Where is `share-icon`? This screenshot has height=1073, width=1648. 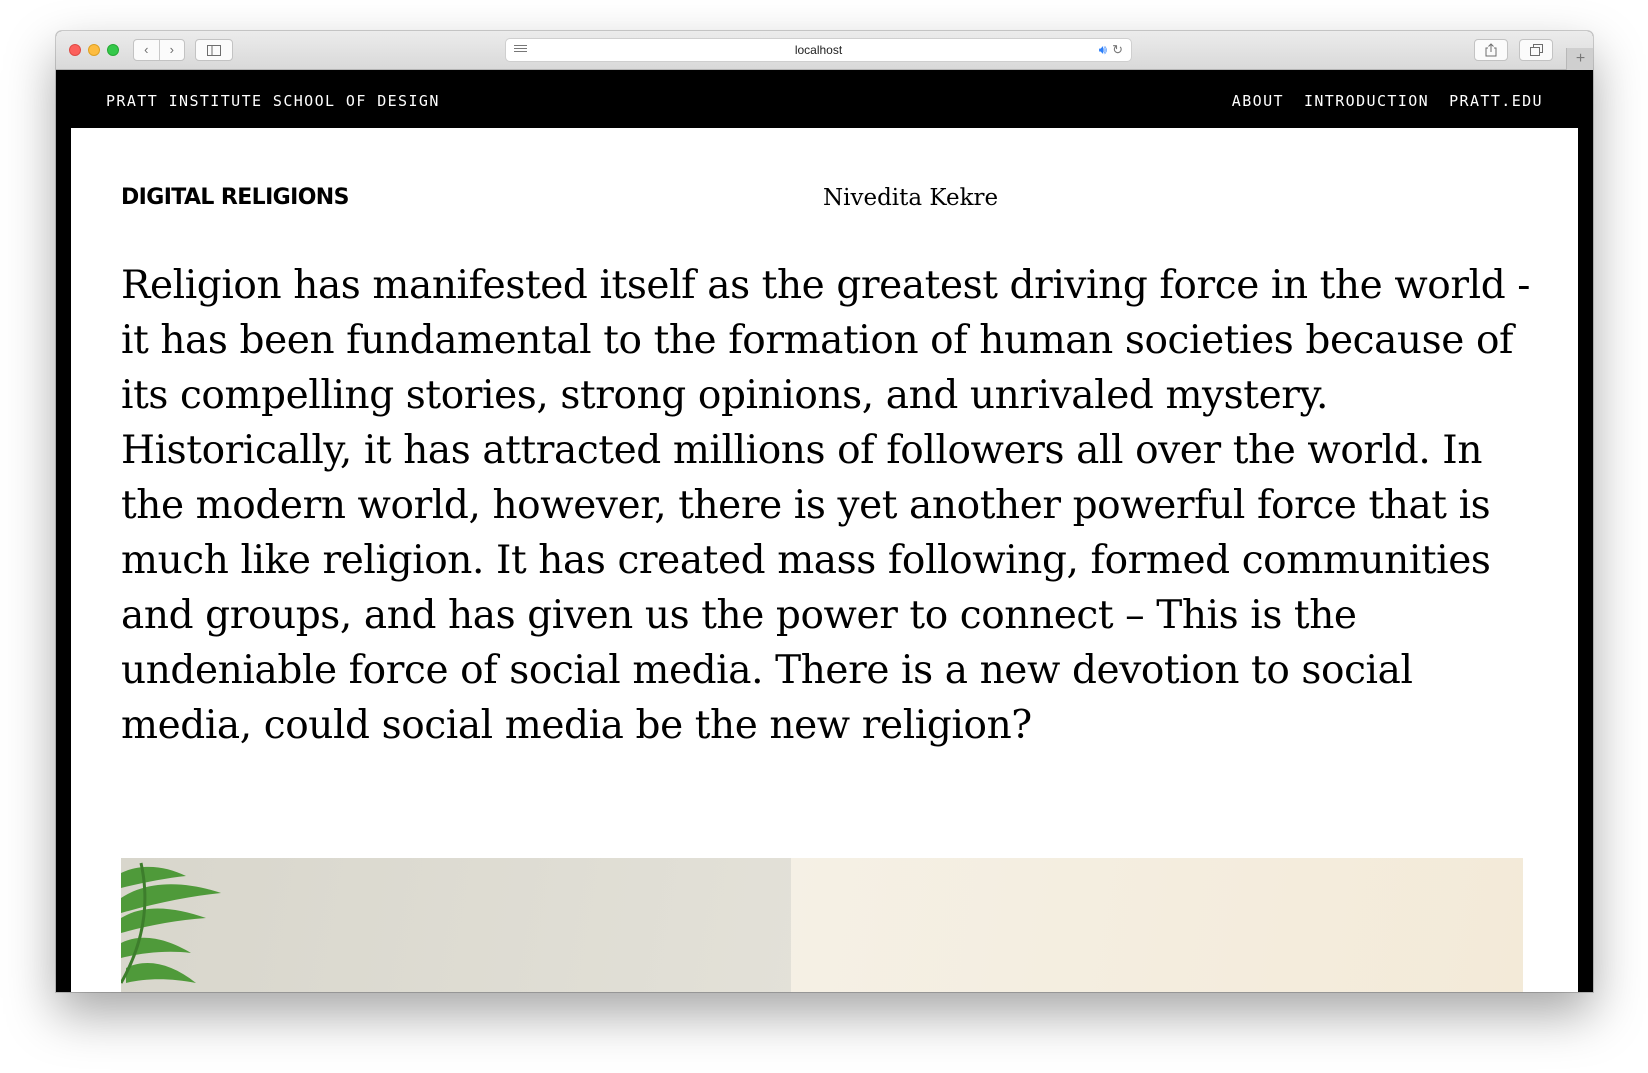 share-icon is located at coordinates (1491, 50).